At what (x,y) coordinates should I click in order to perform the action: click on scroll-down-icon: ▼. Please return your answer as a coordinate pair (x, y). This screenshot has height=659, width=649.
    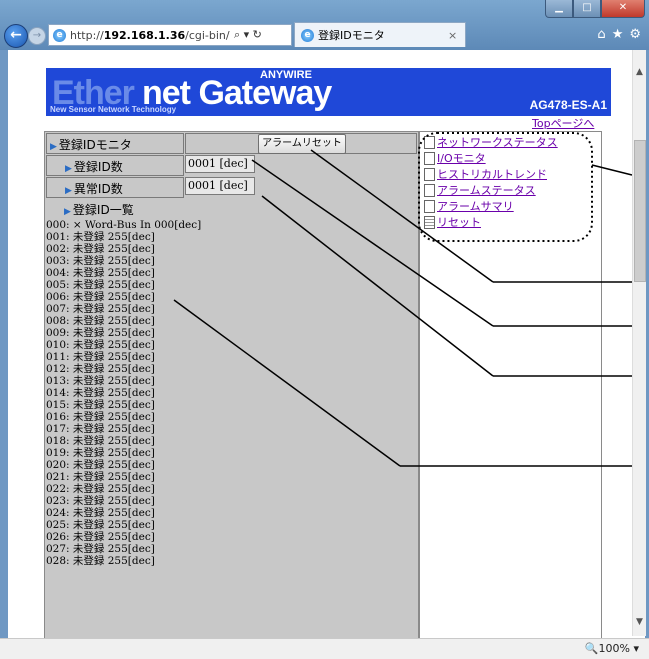
    Looking at the image, I should click on (639, 622).